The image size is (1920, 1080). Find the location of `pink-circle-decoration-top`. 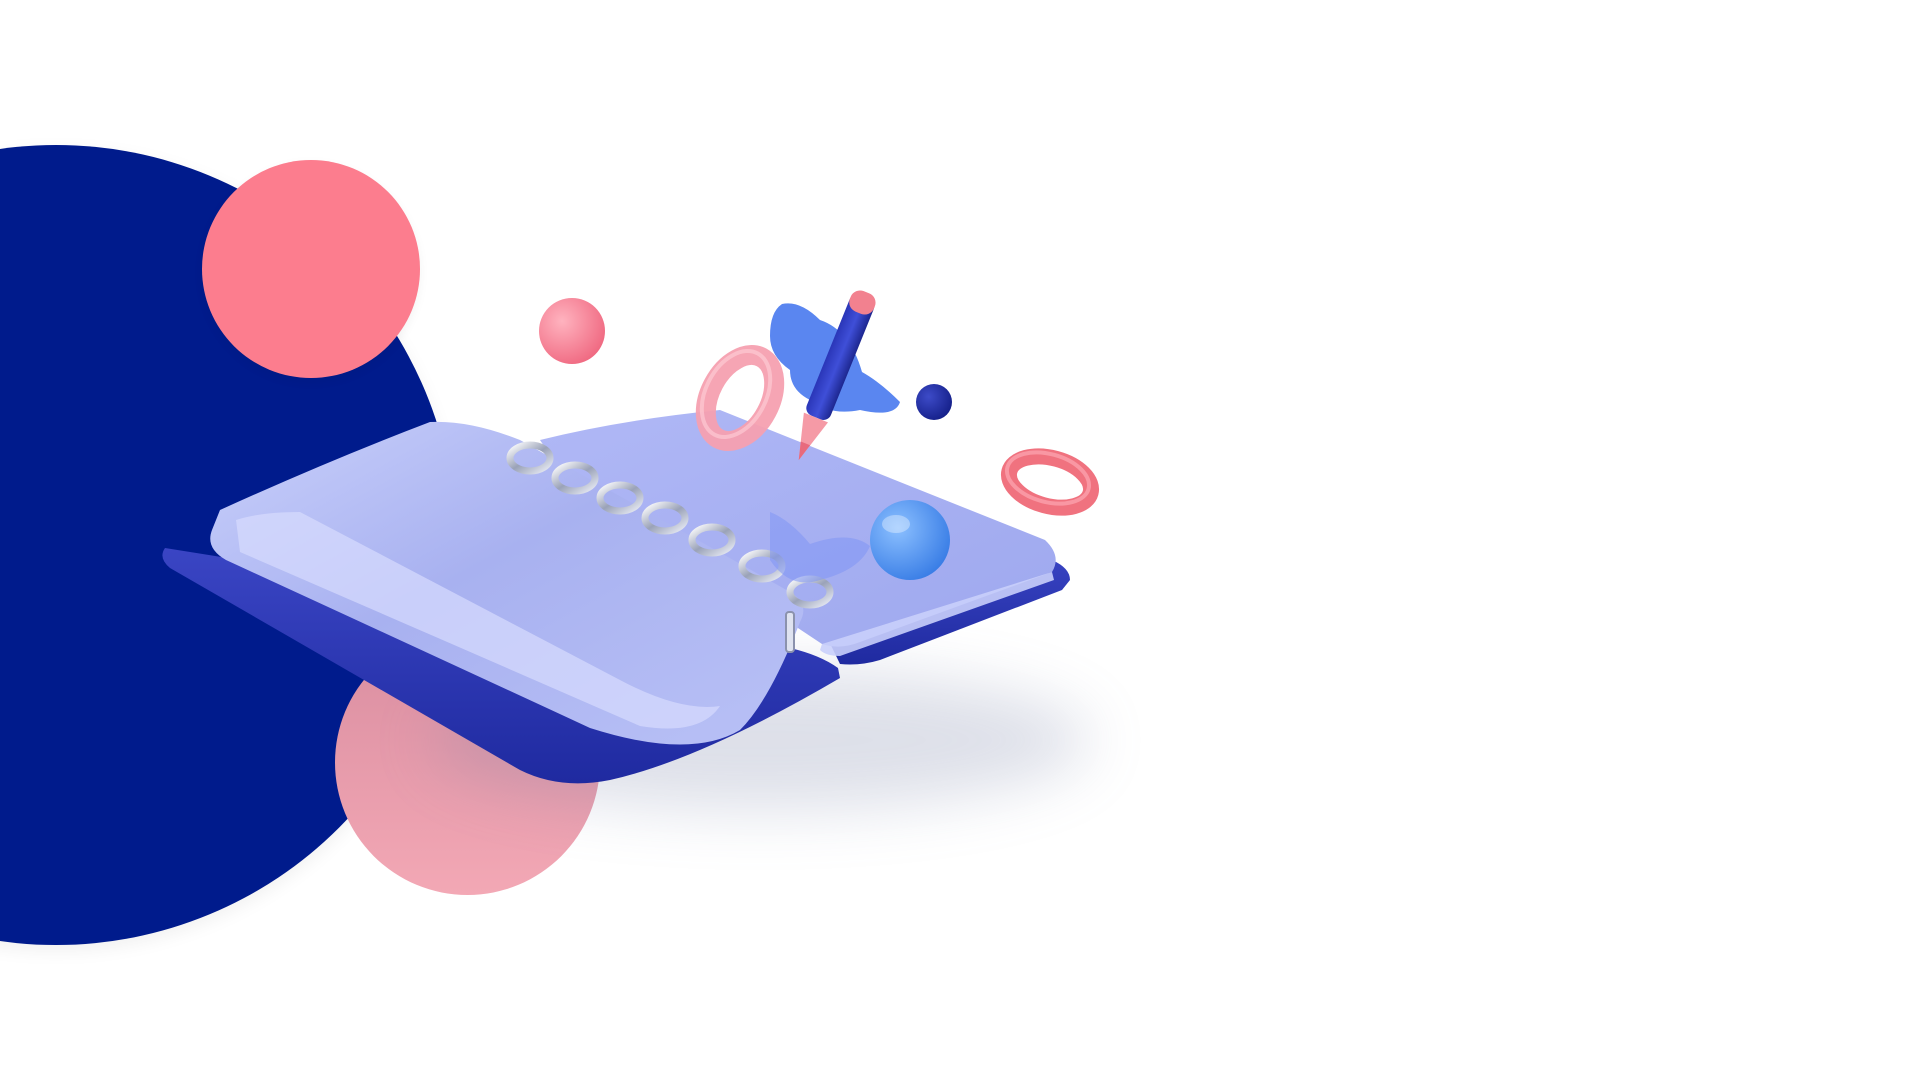

pink-circle-decoration-top is located at coordinates (311, 269).